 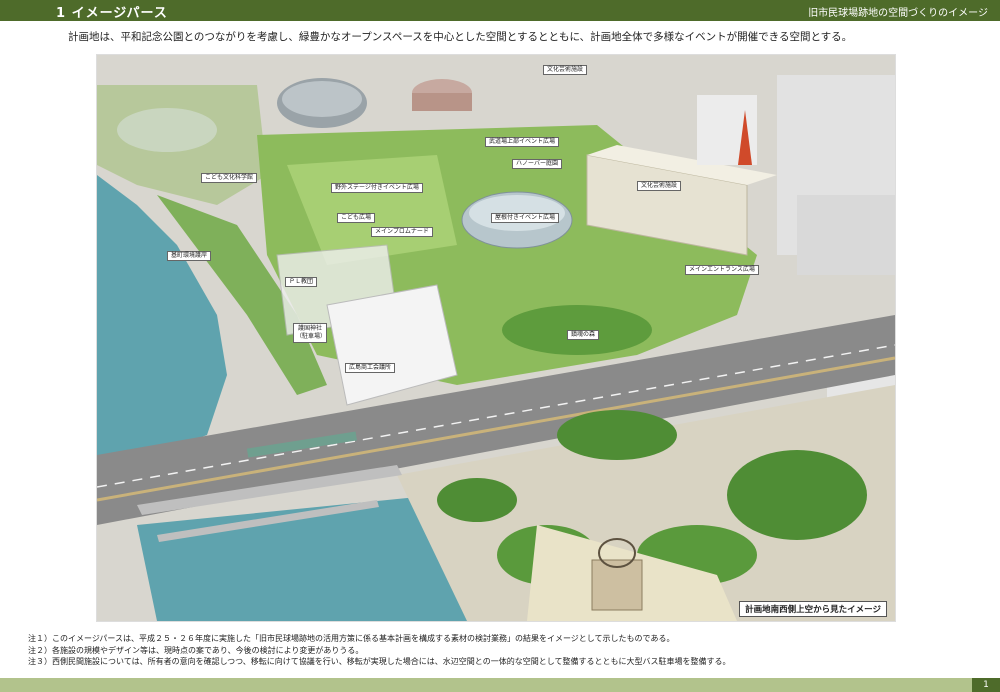 I want to click on label-main-entrance-plaza: メインエントランス広場, so click(x=722, y=270).